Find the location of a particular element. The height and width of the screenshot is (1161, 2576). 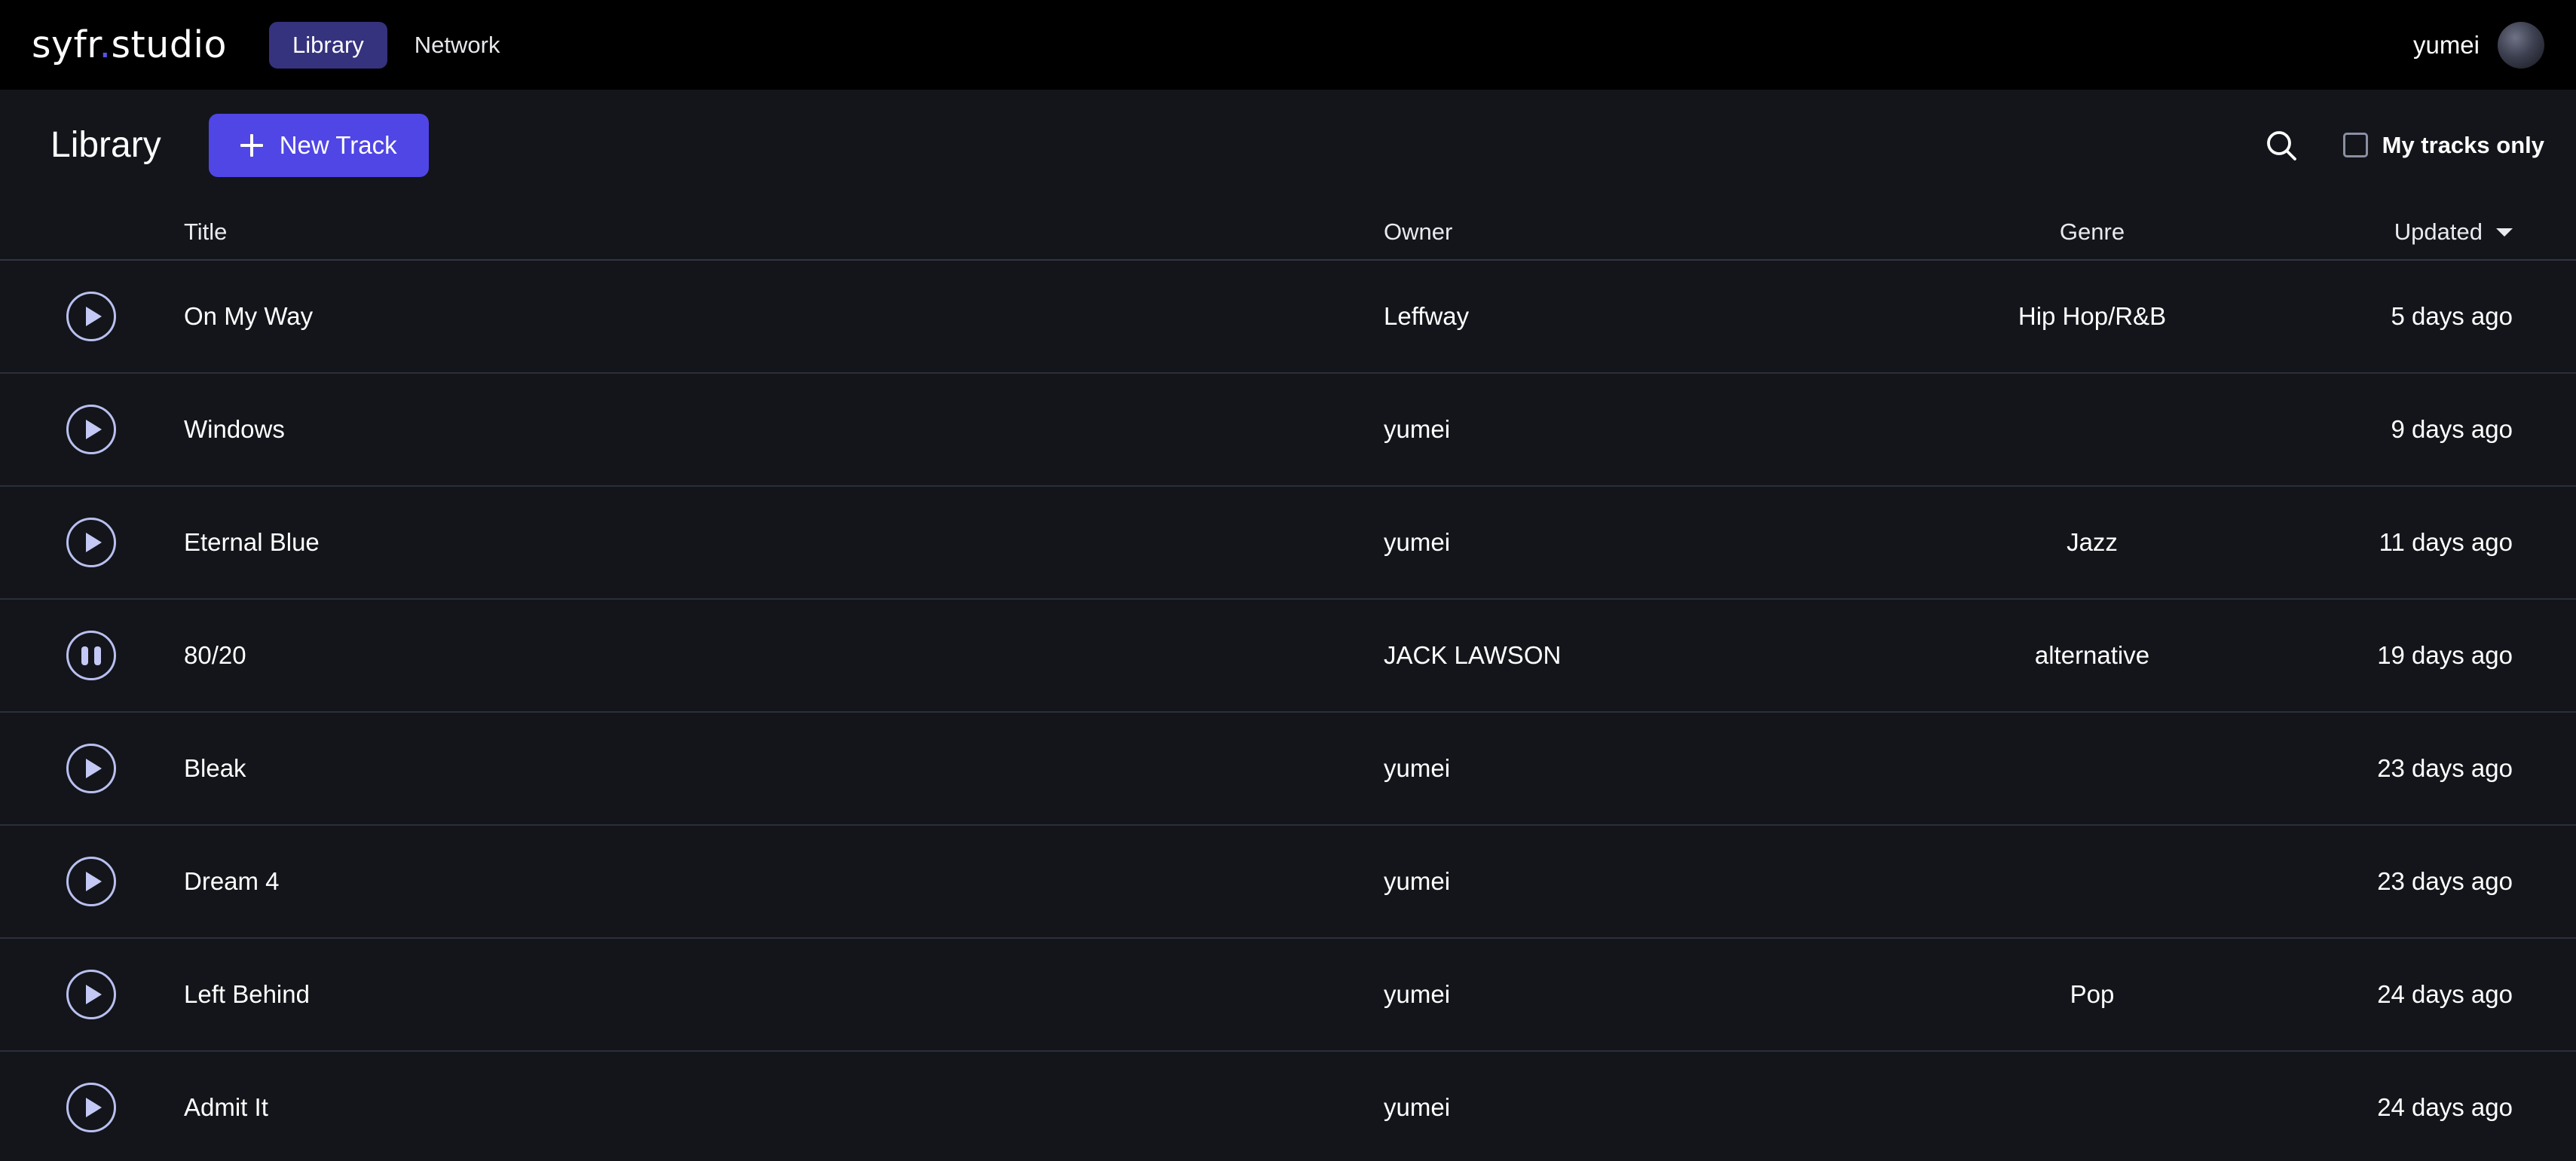

new-track-button-label: New Track is located at coordinates (338, 144).